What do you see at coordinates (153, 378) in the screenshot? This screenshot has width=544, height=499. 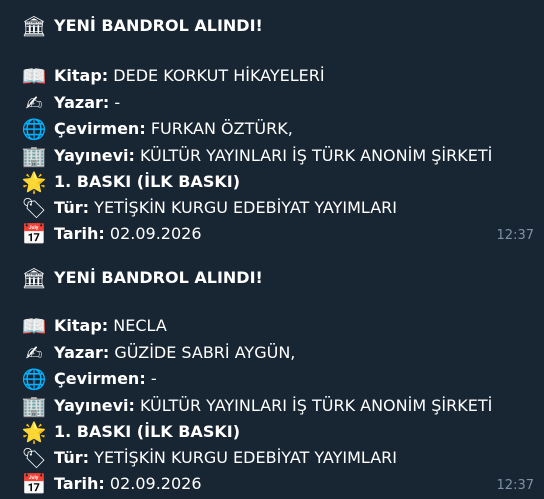 I see `translator-value: -` at bounding box center [153, 378].